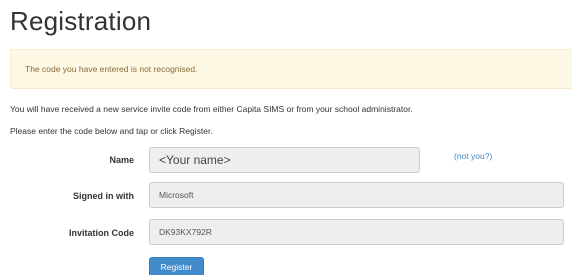 This screenshot has width=572, height=275. What do you see at coordinates (103, 196) in the screenshot?
I see `signed-in-with-label: Signed in with` at bounding box center [103, 196].